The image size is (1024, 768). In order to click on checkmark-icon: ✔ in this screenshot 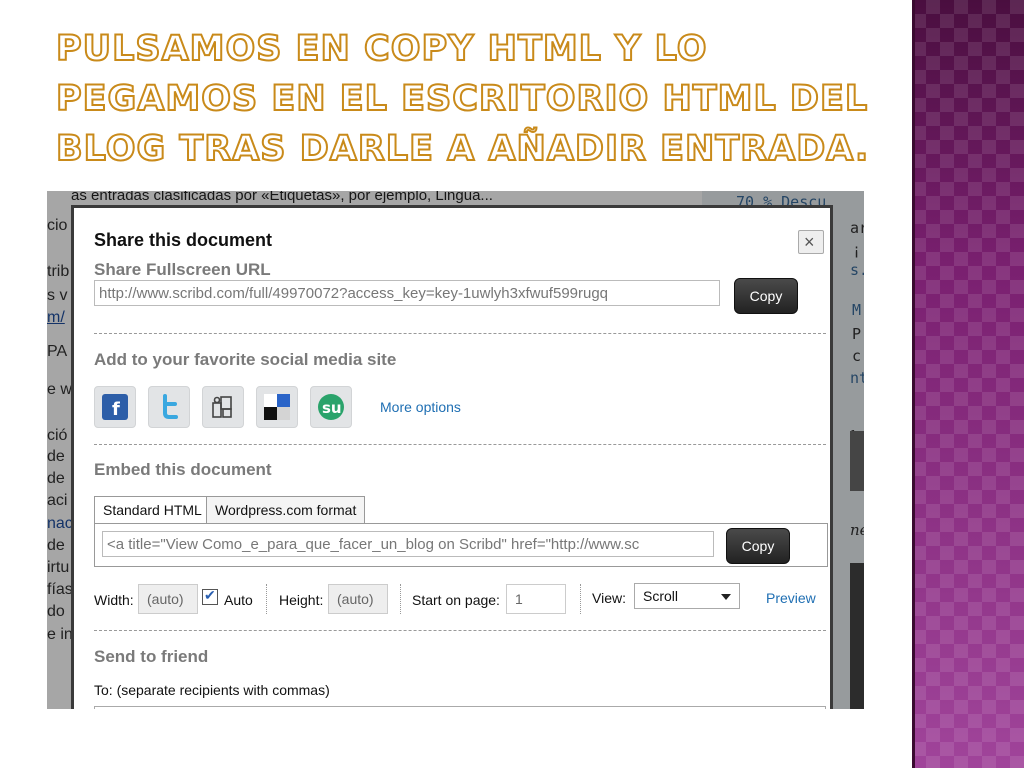, I will do `click(210, 595)`.